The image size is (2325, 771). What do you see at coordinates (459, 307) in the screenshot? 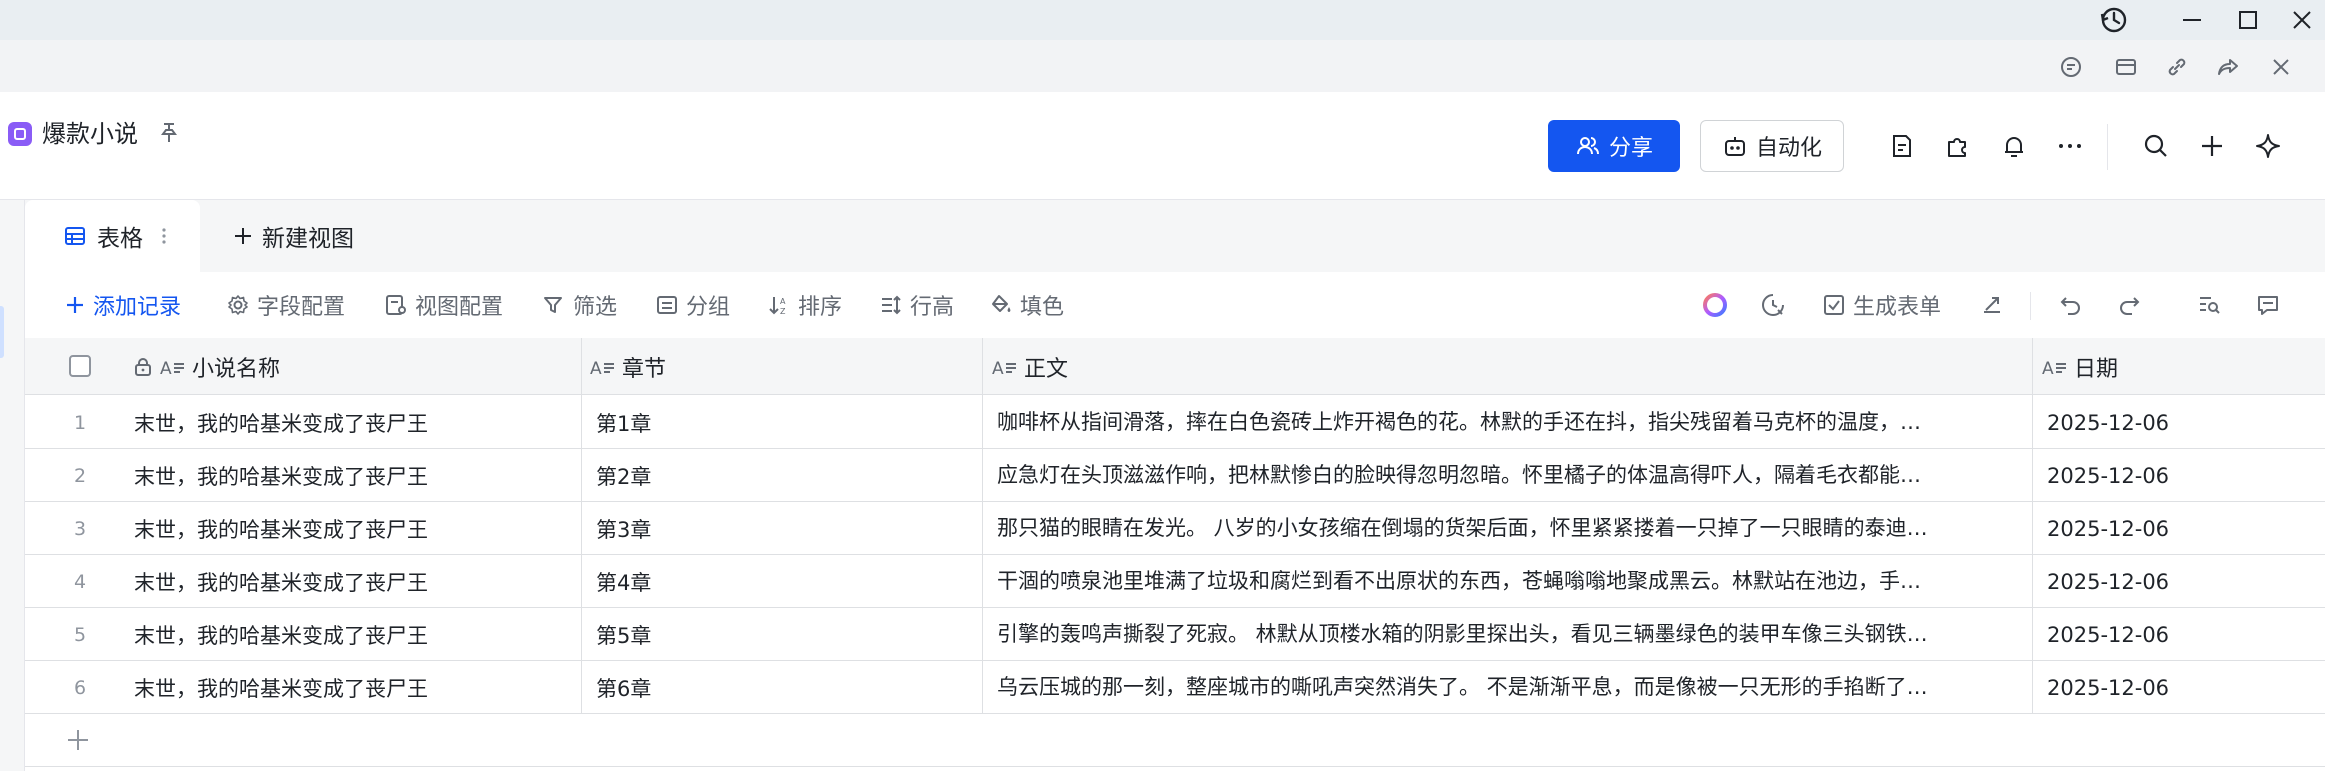
I see `view-config-label: 视图配置` at bounding box center [459, 307].